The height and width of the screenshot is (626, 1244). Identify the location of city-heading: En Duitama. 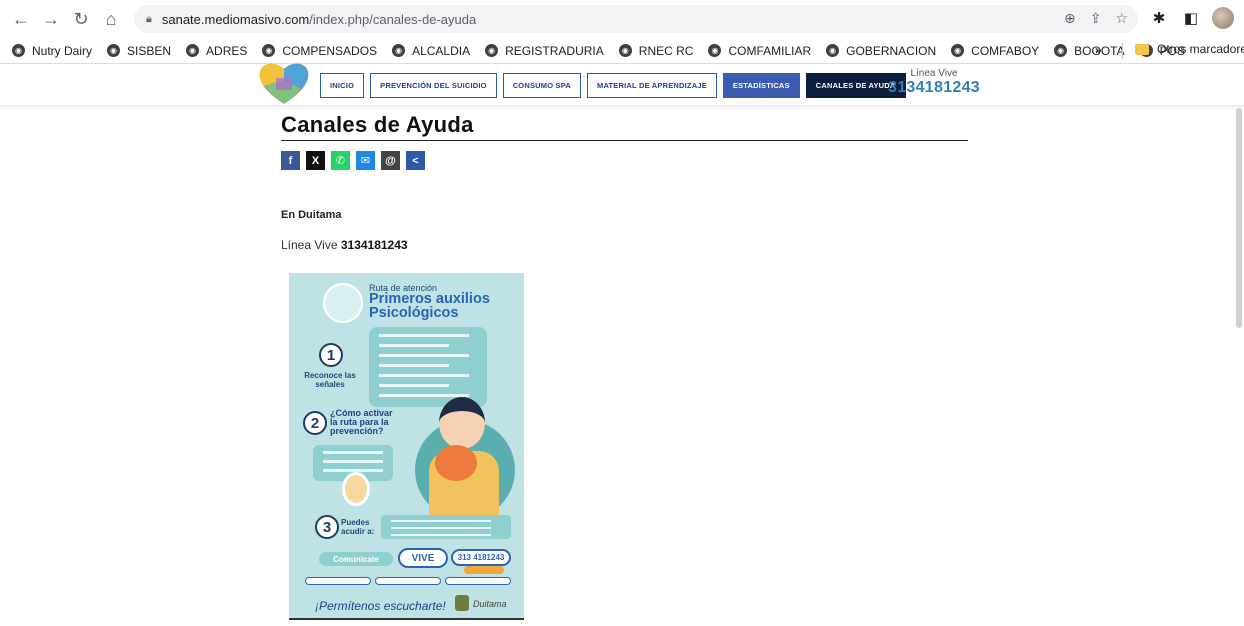
(311, 215).